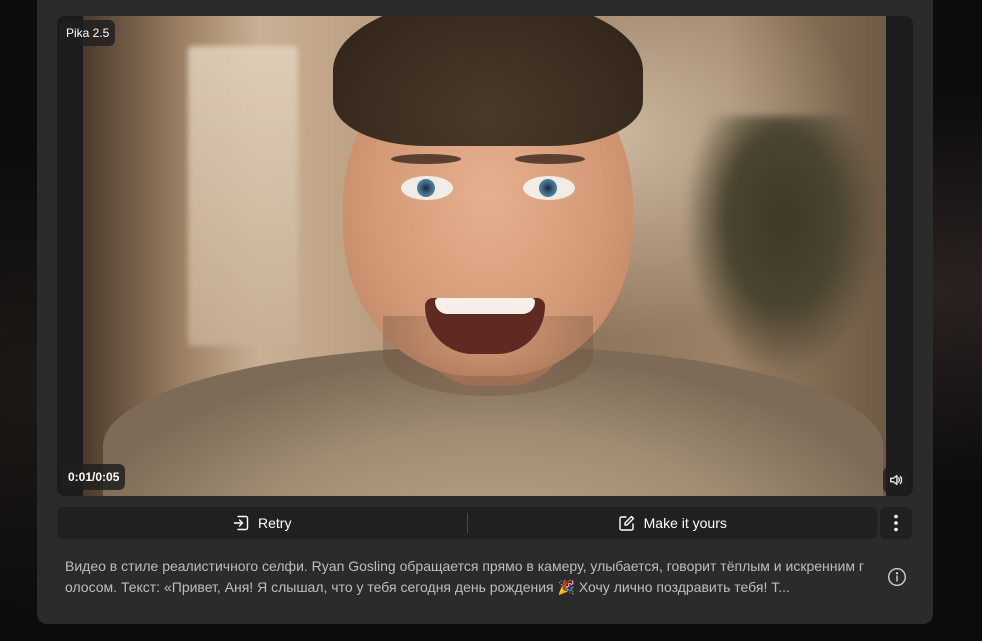 The width and height of the screenshot is (982, 641). Describe the element at coordinates (685, 523) in the screenshot. I see `make-it-yours-label: Make it yours` at that location.